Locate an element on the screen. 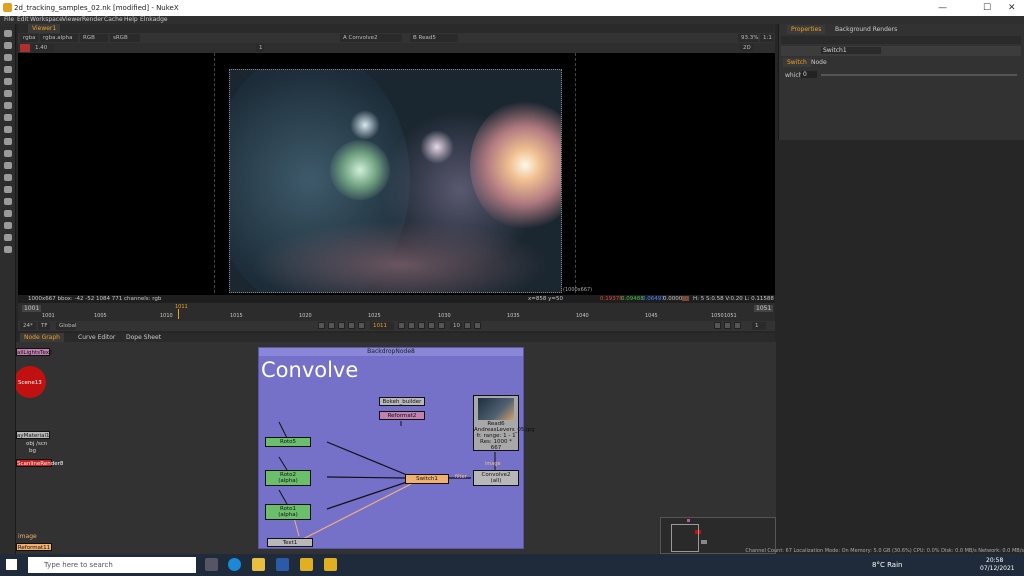  tf-dropdown: TF is located at coordinates (44, 326).